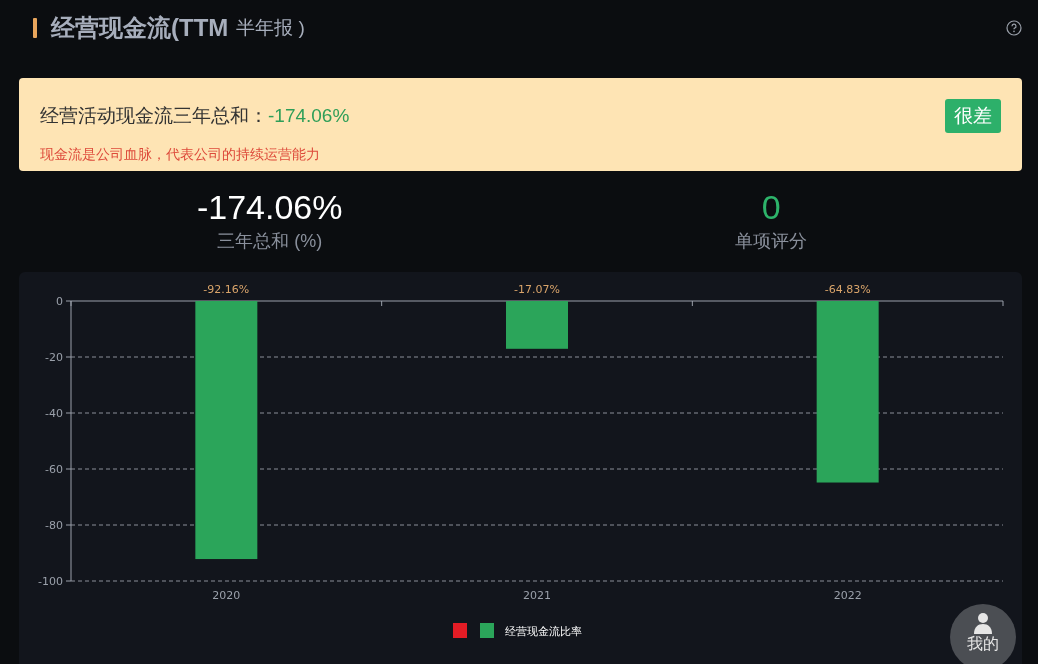  What do you see at coordinates (771, 207) in the screenshot?
I see `score-value: 0` at bounding box center [771, 207].